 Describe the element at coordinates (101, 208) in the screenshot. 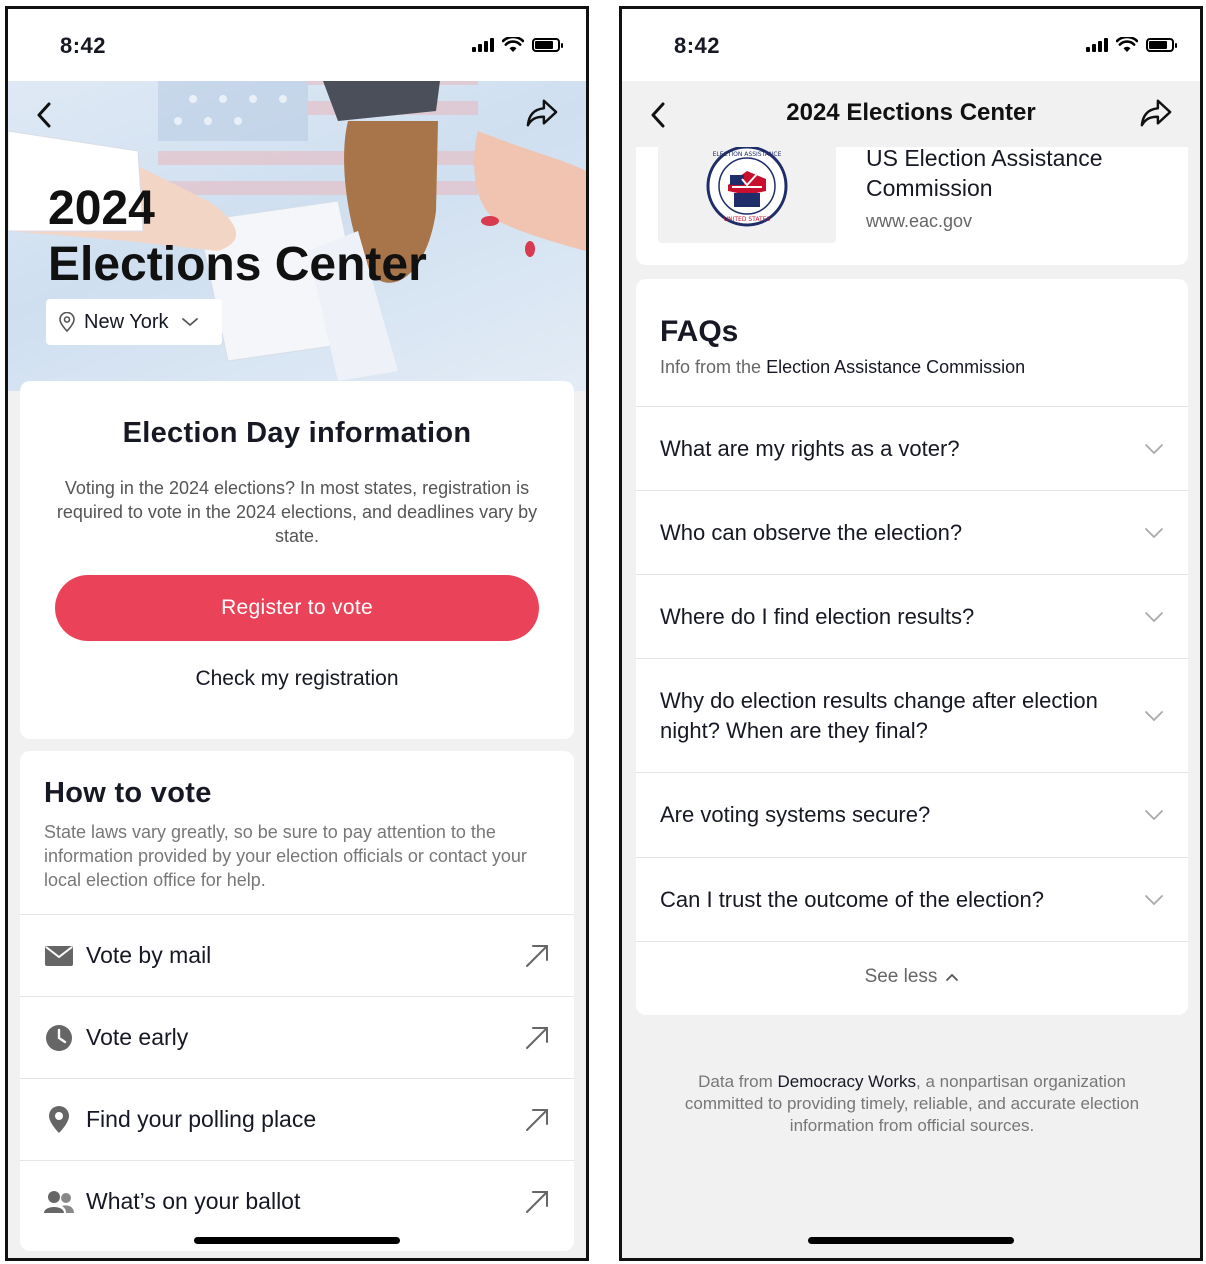

I see `page-title-line-1: 2024` at that location.